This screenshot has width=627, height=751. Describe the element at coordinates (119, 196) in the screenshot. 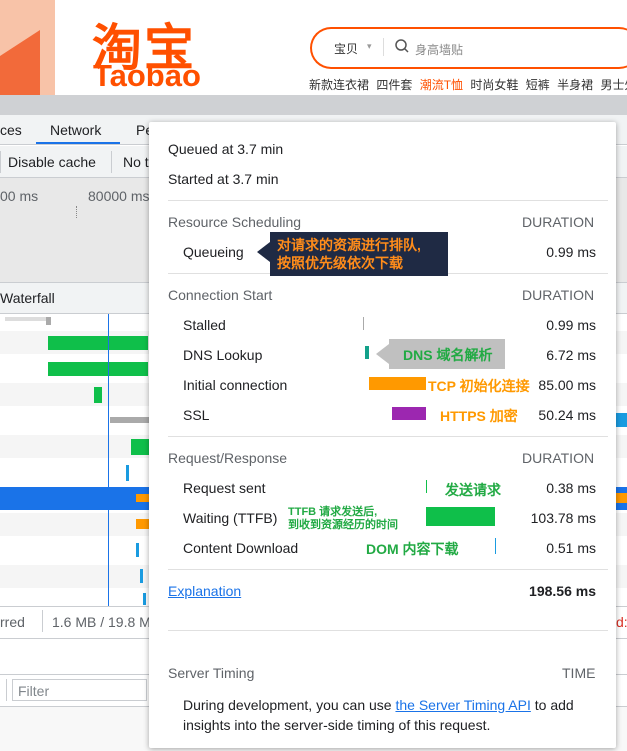

I see `overview-tick-label: 80000 ms` at that location.